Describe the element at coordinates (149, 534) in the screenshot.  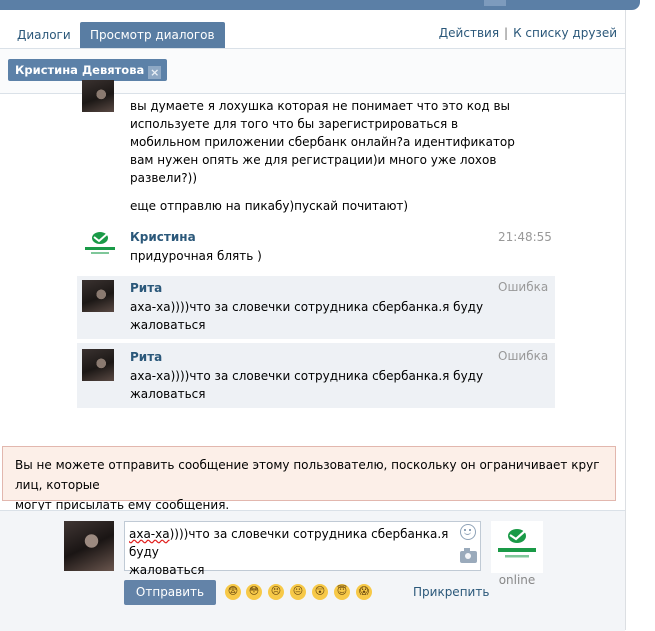
I see `misspelled-word: аха-ха` at that location.